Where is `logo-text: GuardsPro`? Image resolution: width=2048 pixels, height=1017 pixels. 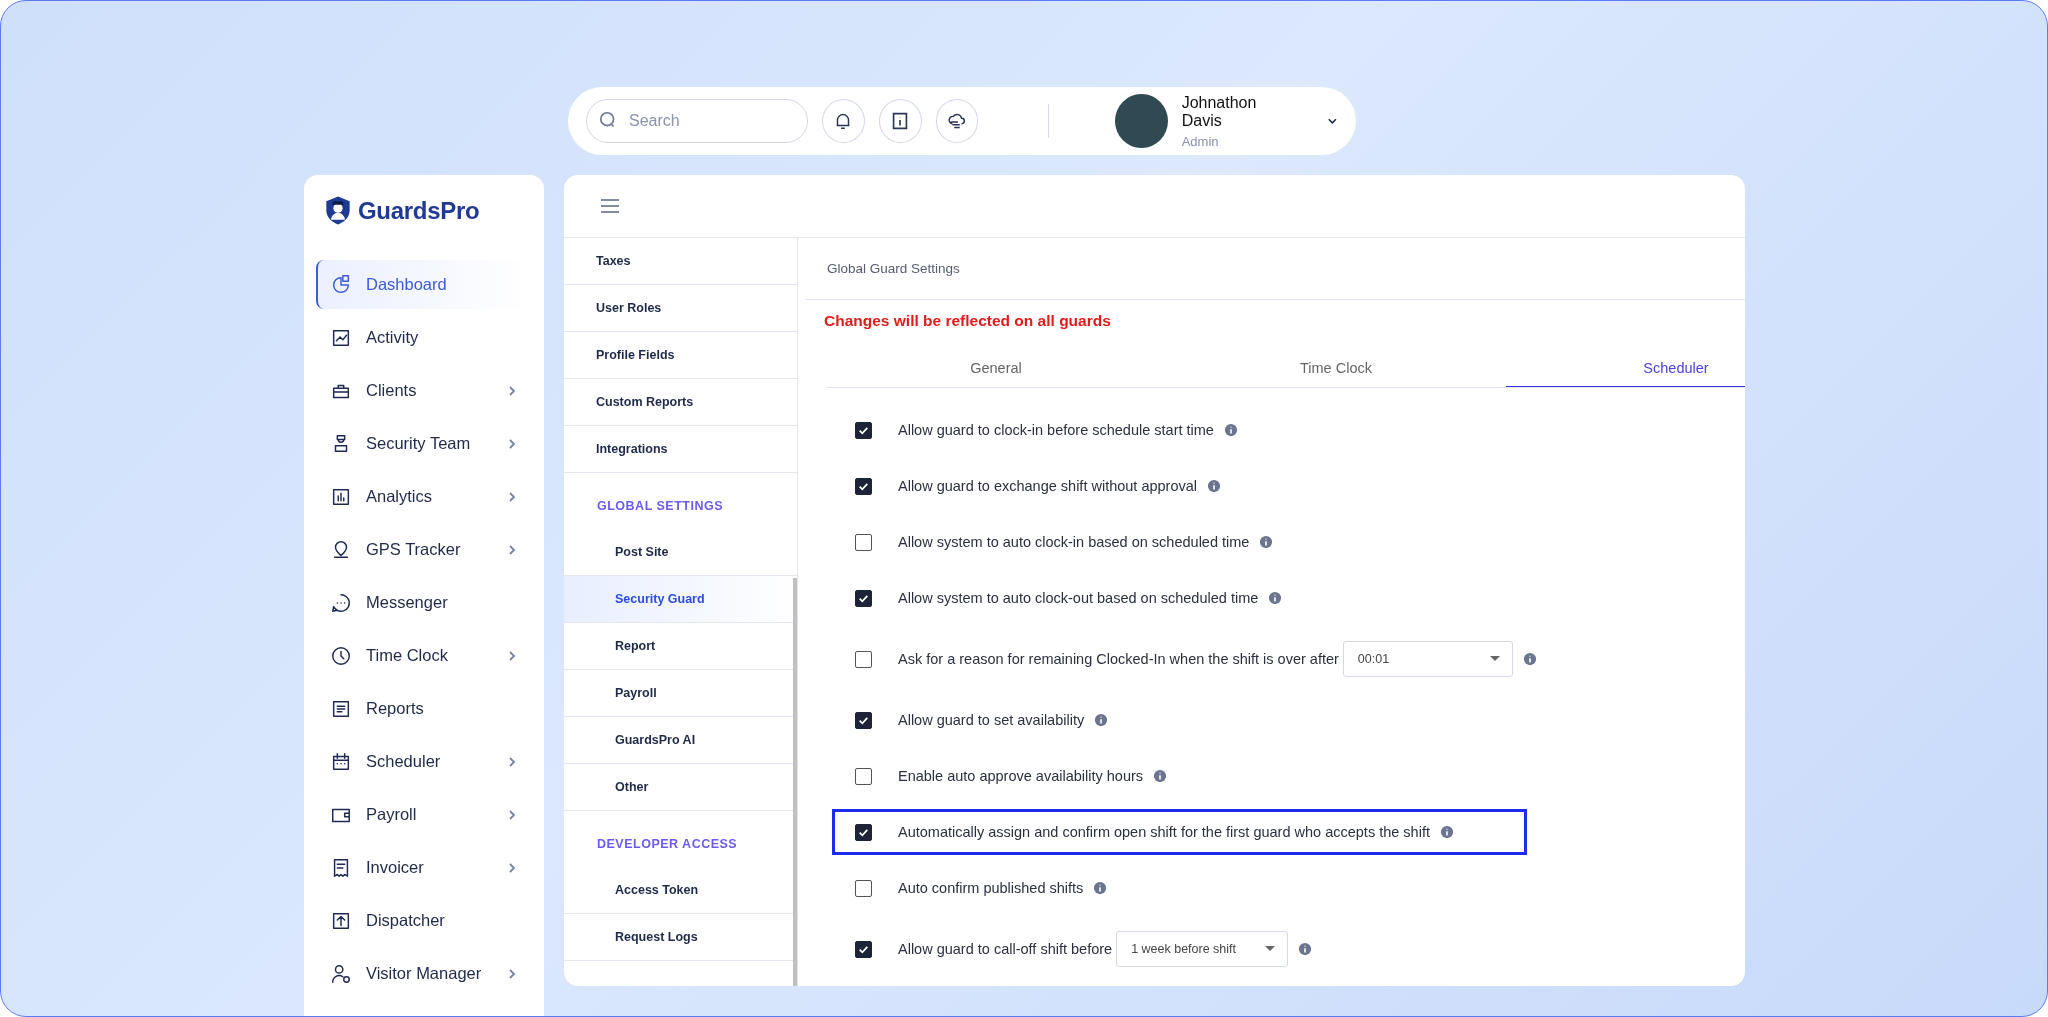
logo-text: GuardsPro is located at coordinates (419, 210).